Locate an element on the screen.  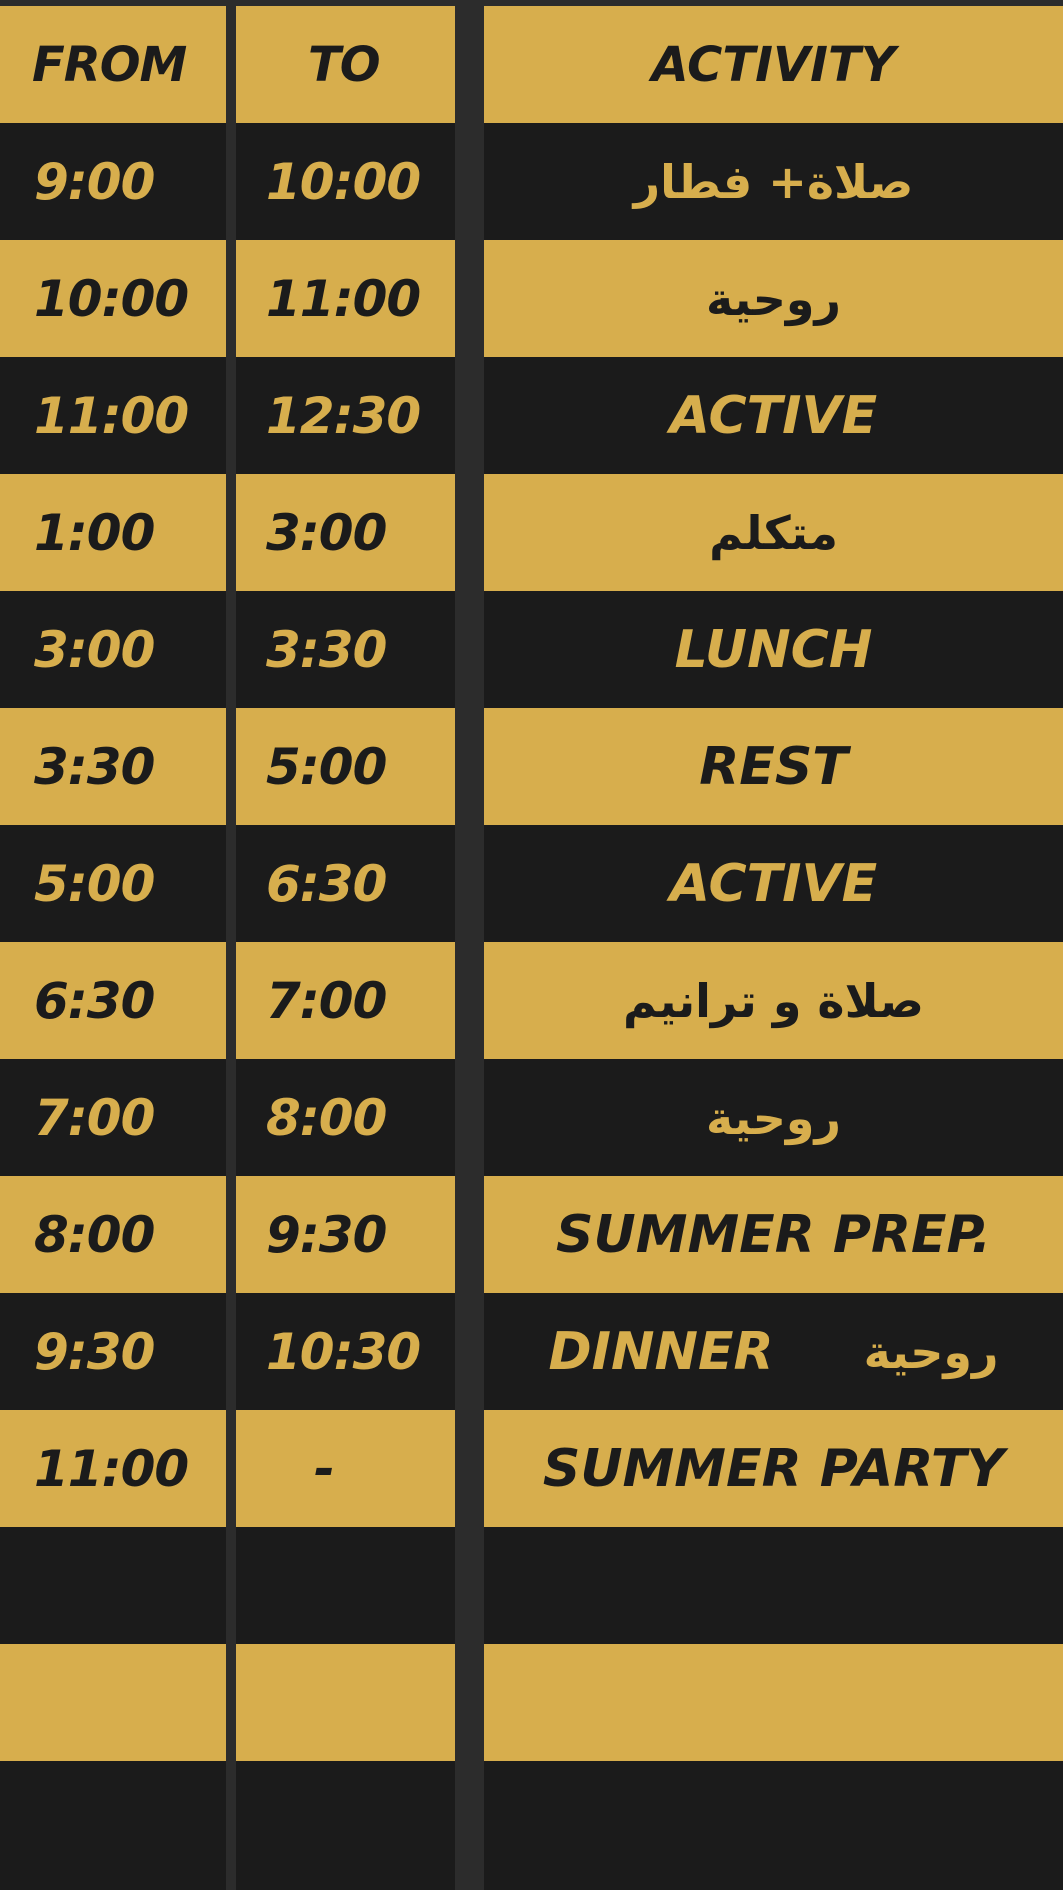
from-time: 9:00 is located at coordinates (113, 181).